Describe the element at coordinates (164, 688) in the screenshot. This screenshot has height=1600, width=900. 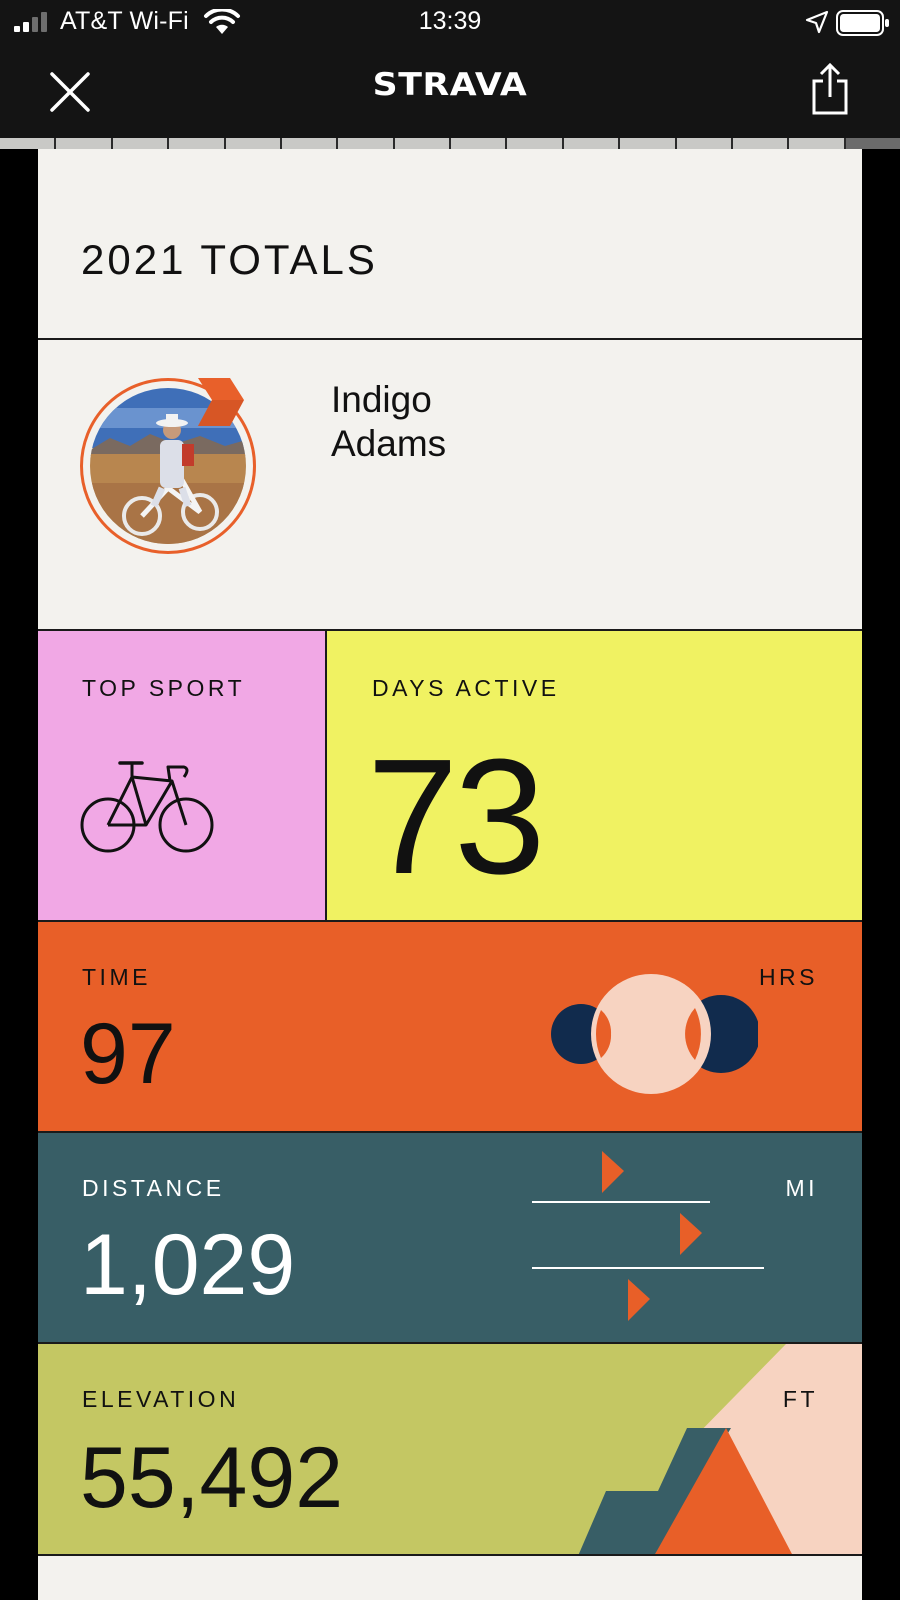
I see `top-sport-label: TOP SPORT` at that location.